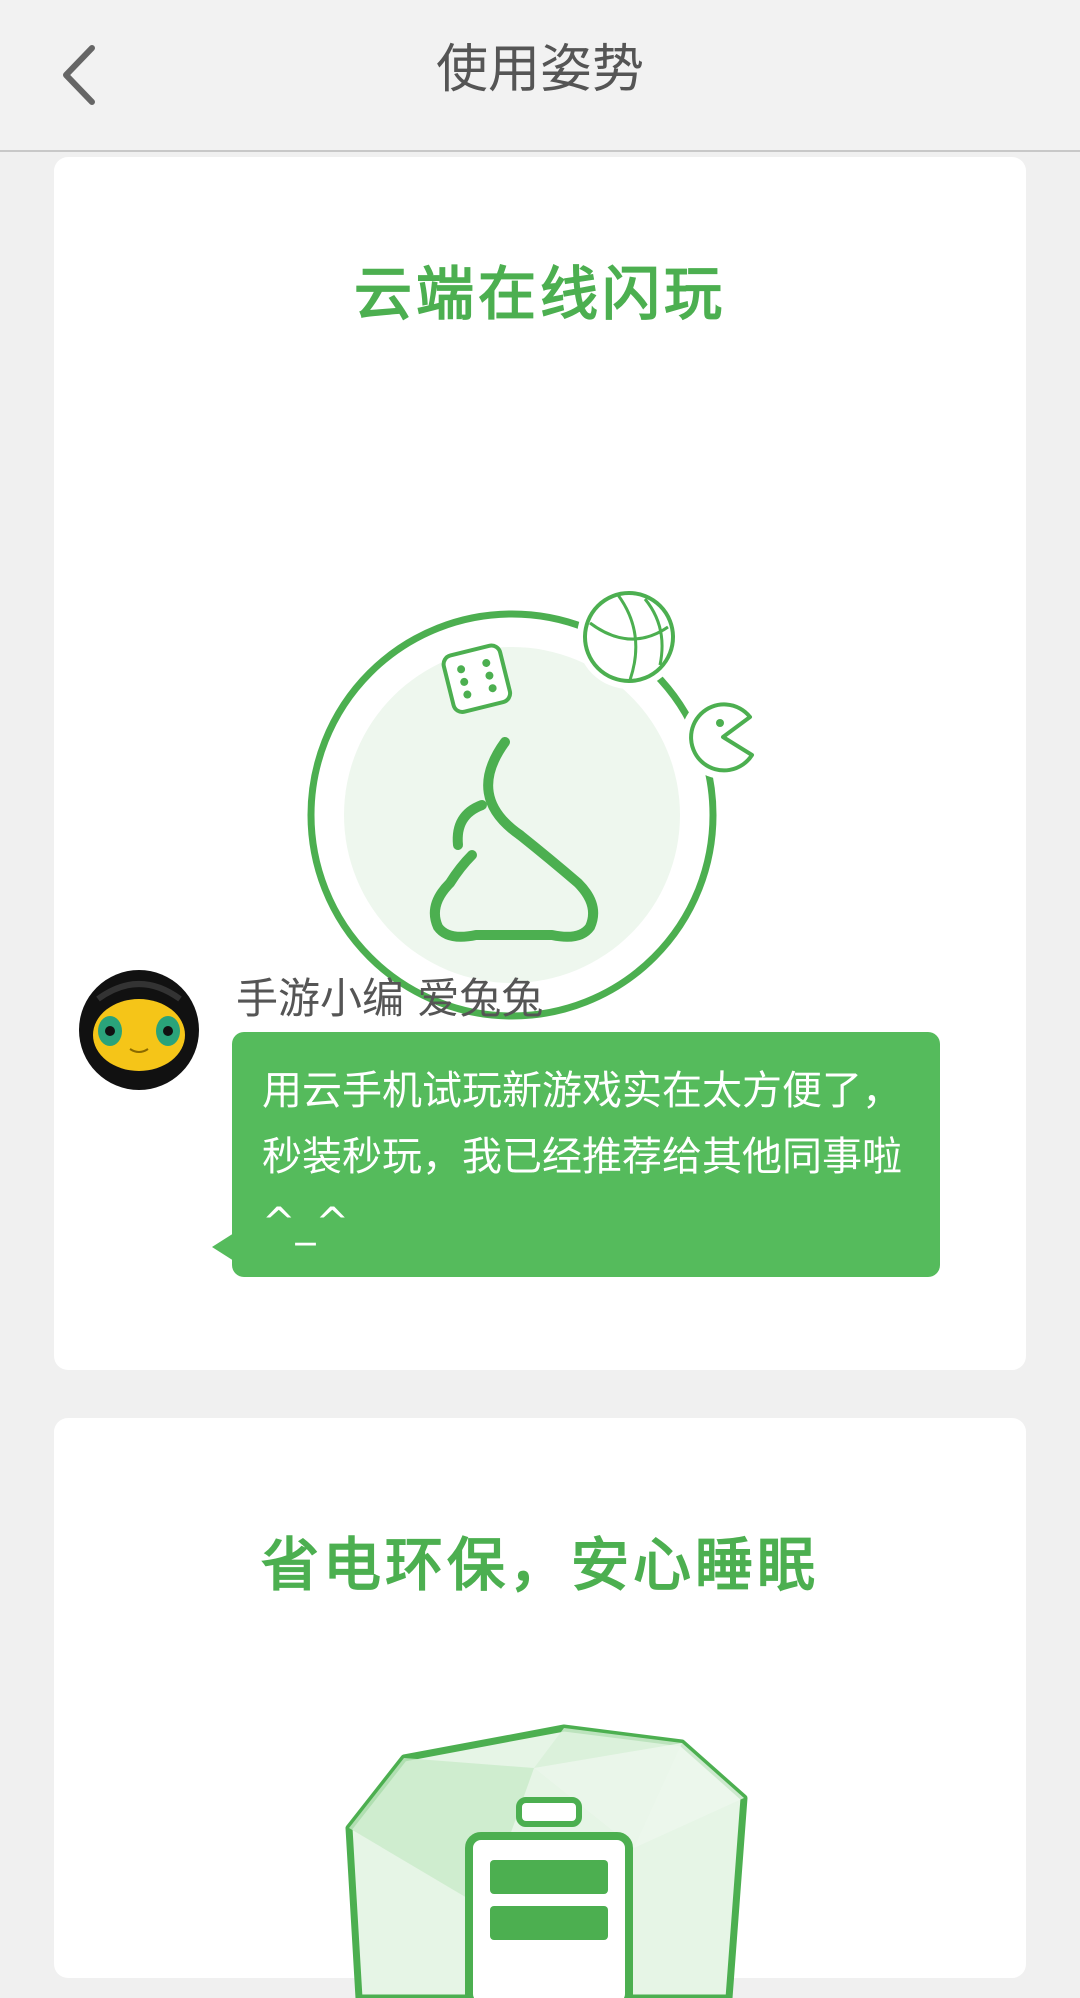 The width and height of the screenshot is (1080, 1998). Describe the element at coordinates (539, 70) in the screenshot. I see `page-title: 使用姿势` at that location.